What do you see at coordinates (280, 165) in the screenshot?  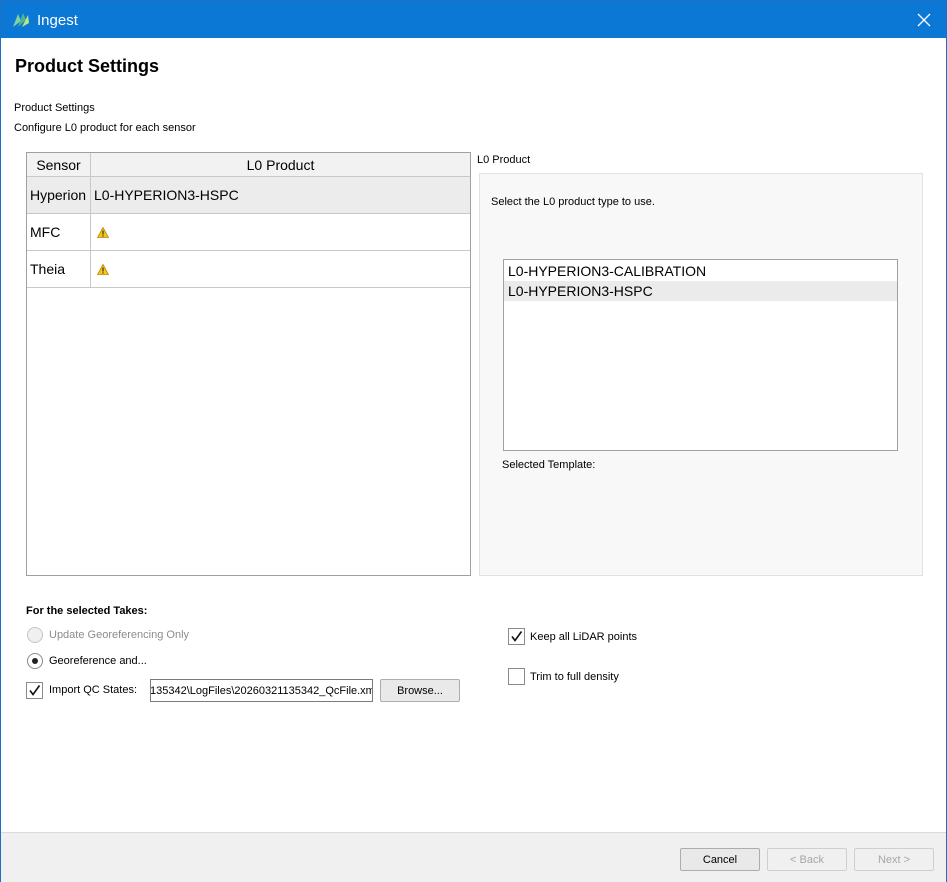 I see `column-header-l0-product: L0 Product` at bounding box center [280, 165].